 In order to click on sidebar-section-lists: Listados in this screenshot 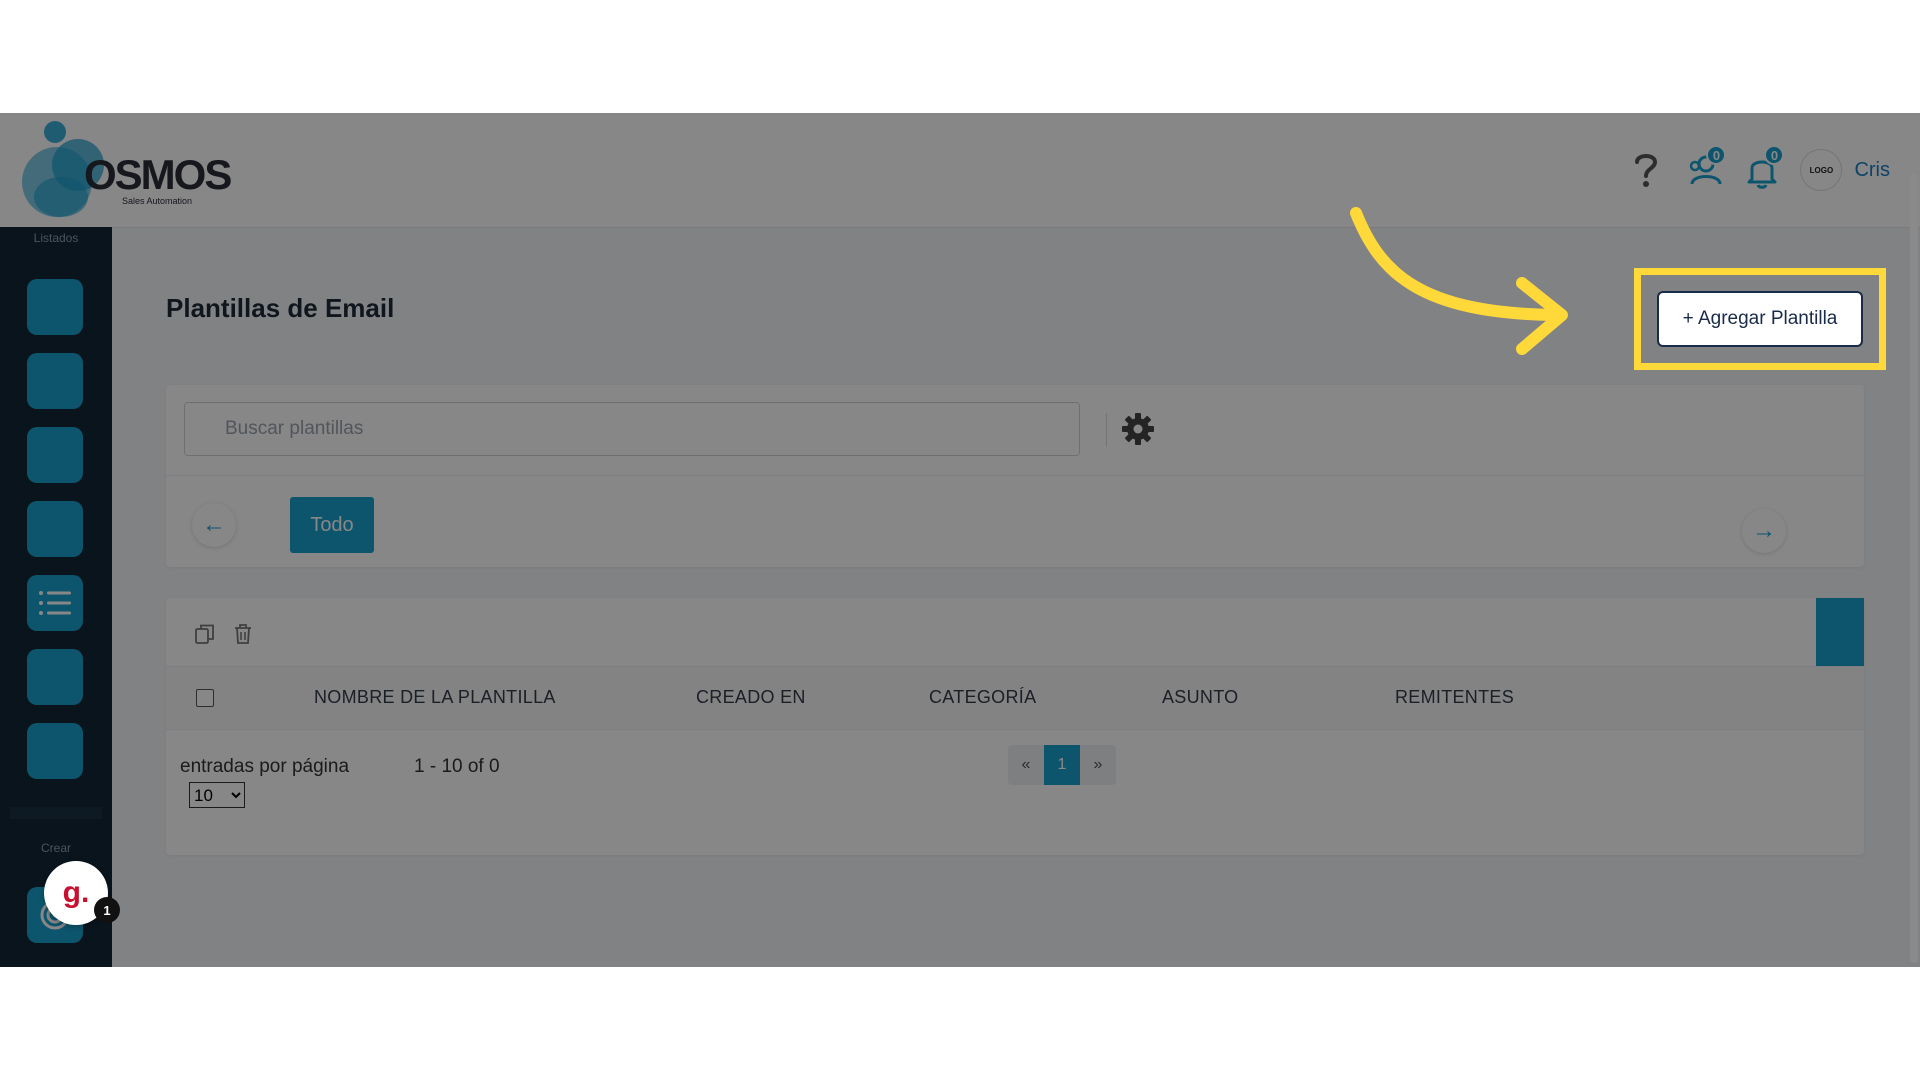, I will do `click(56, 238)`.